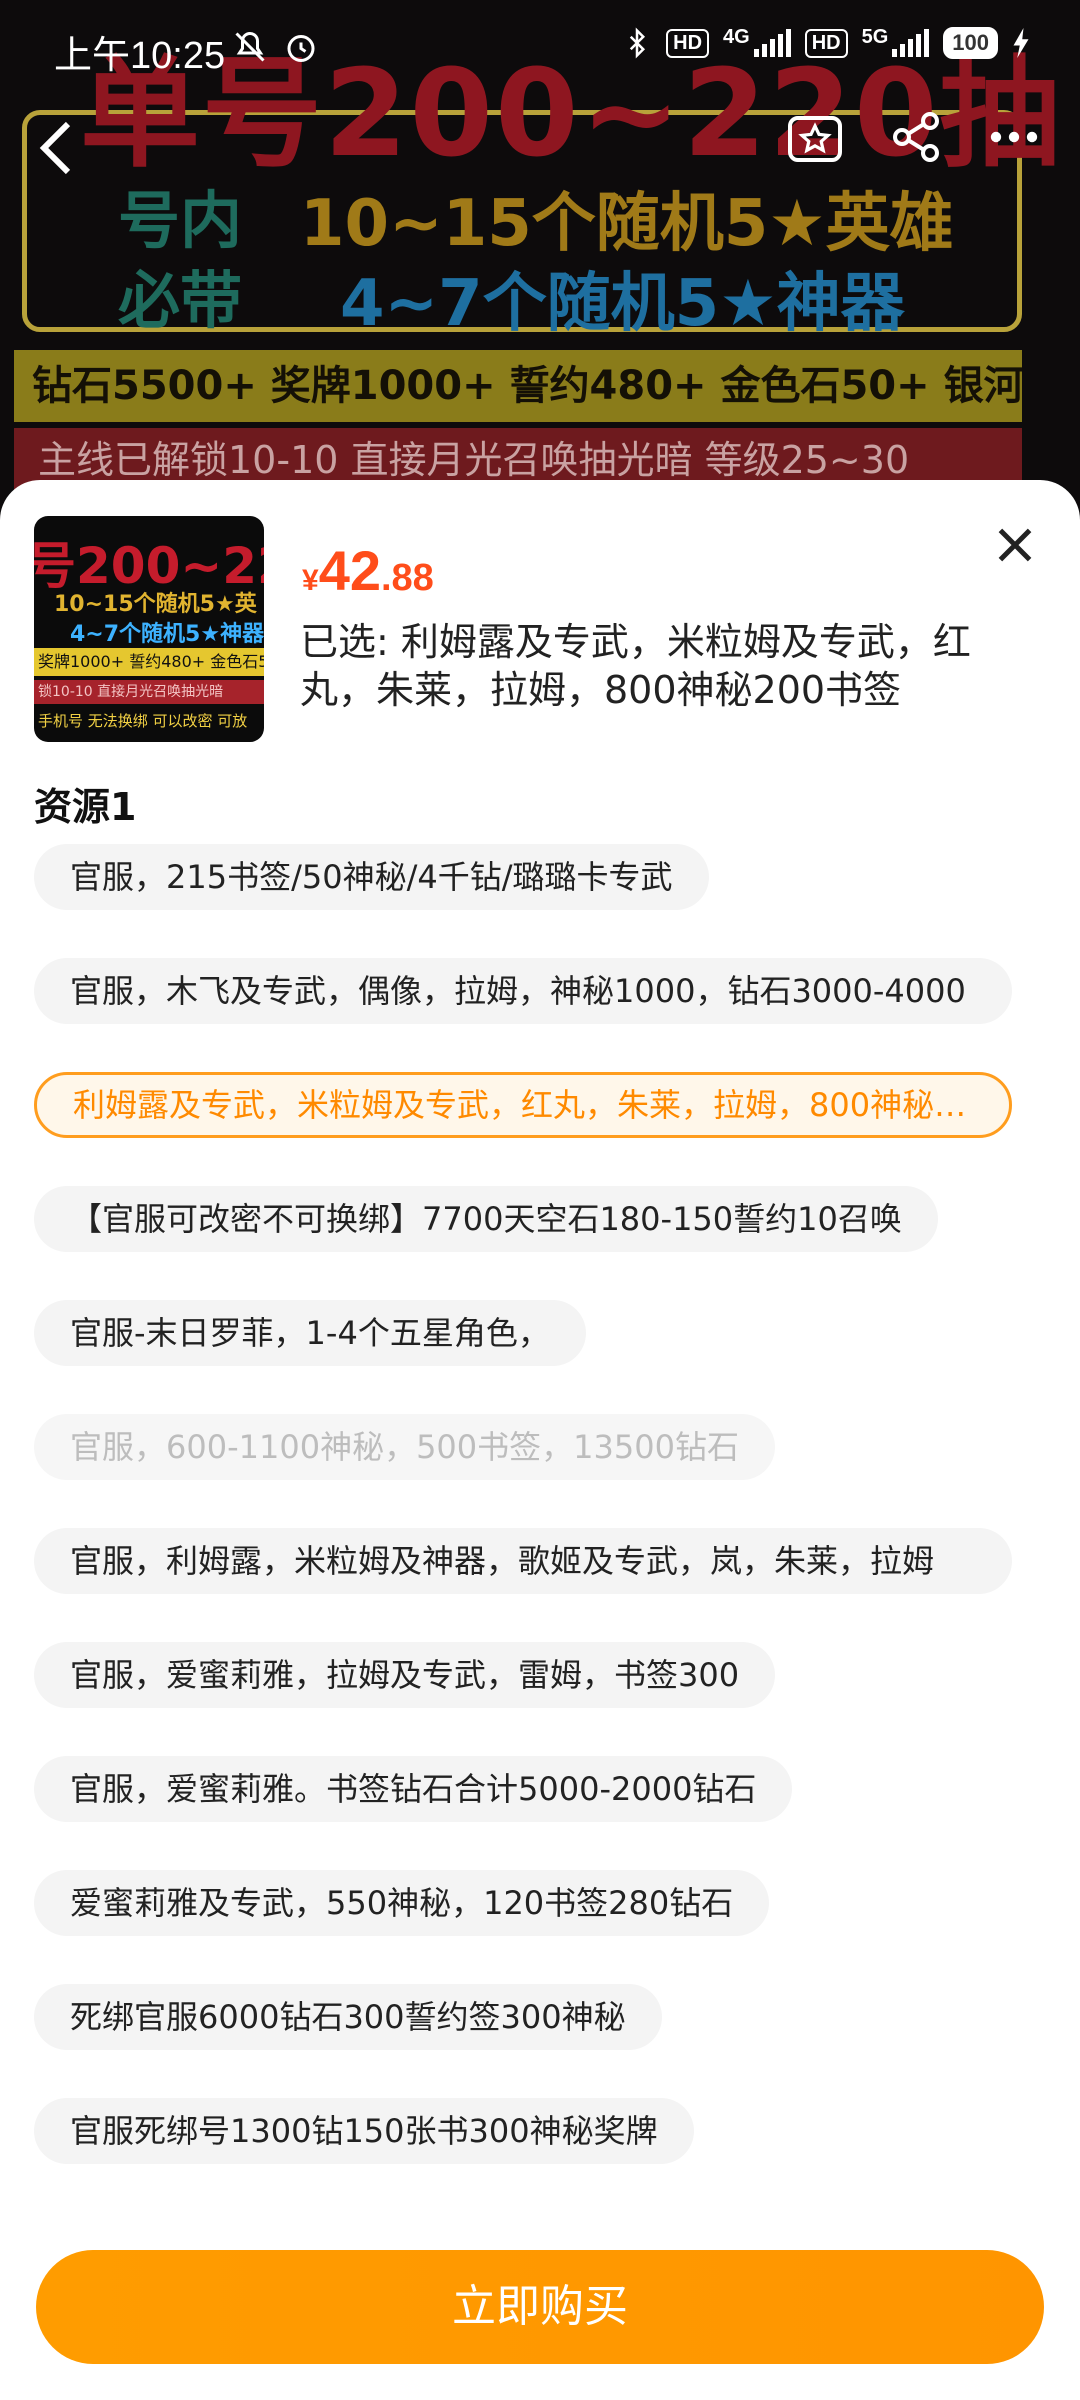  I want to click on mute-icon, so click(250, 47).